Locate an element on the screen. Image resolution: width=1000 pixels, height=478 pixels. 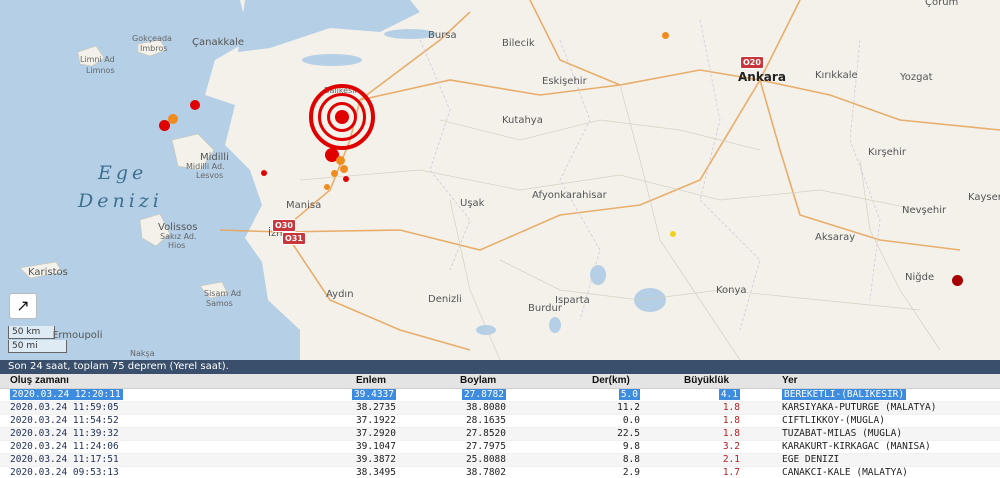
scale-bar-km: 50 km is located at coordinates (31, 332).